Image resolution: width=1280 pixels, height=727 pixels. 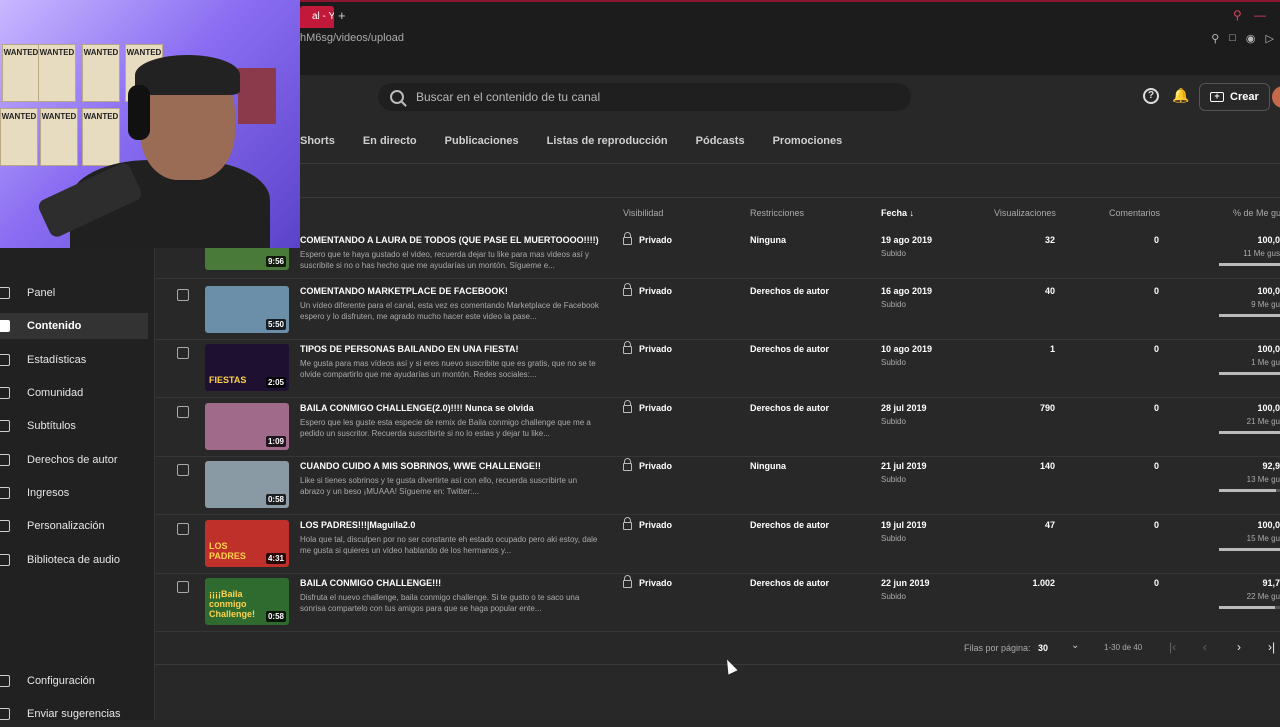 What do you see at coordinates (352, 38) in the screenshot?
I see `url-bar: hM6sg/videos/upload` at bounding box center [352, 38].